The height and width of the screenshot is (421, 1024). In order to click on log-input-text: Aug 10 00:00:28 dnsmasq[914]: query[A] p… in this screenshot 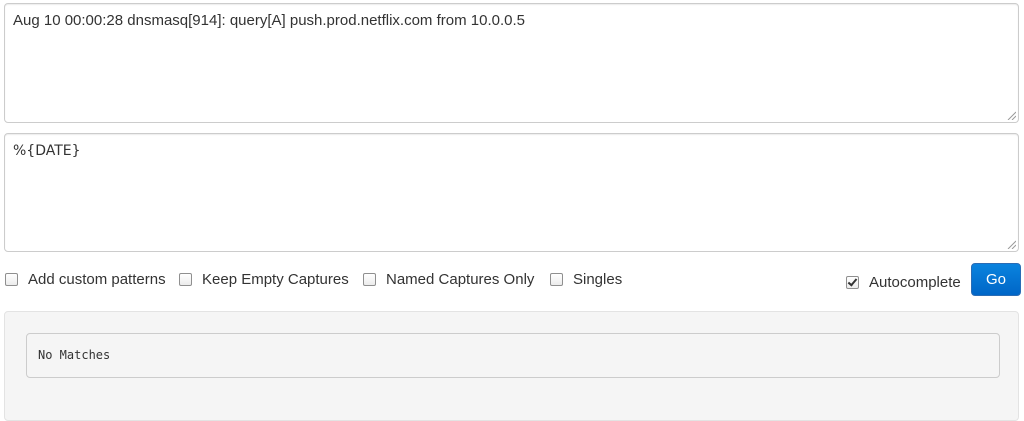, I will do `click(269, 20)`.